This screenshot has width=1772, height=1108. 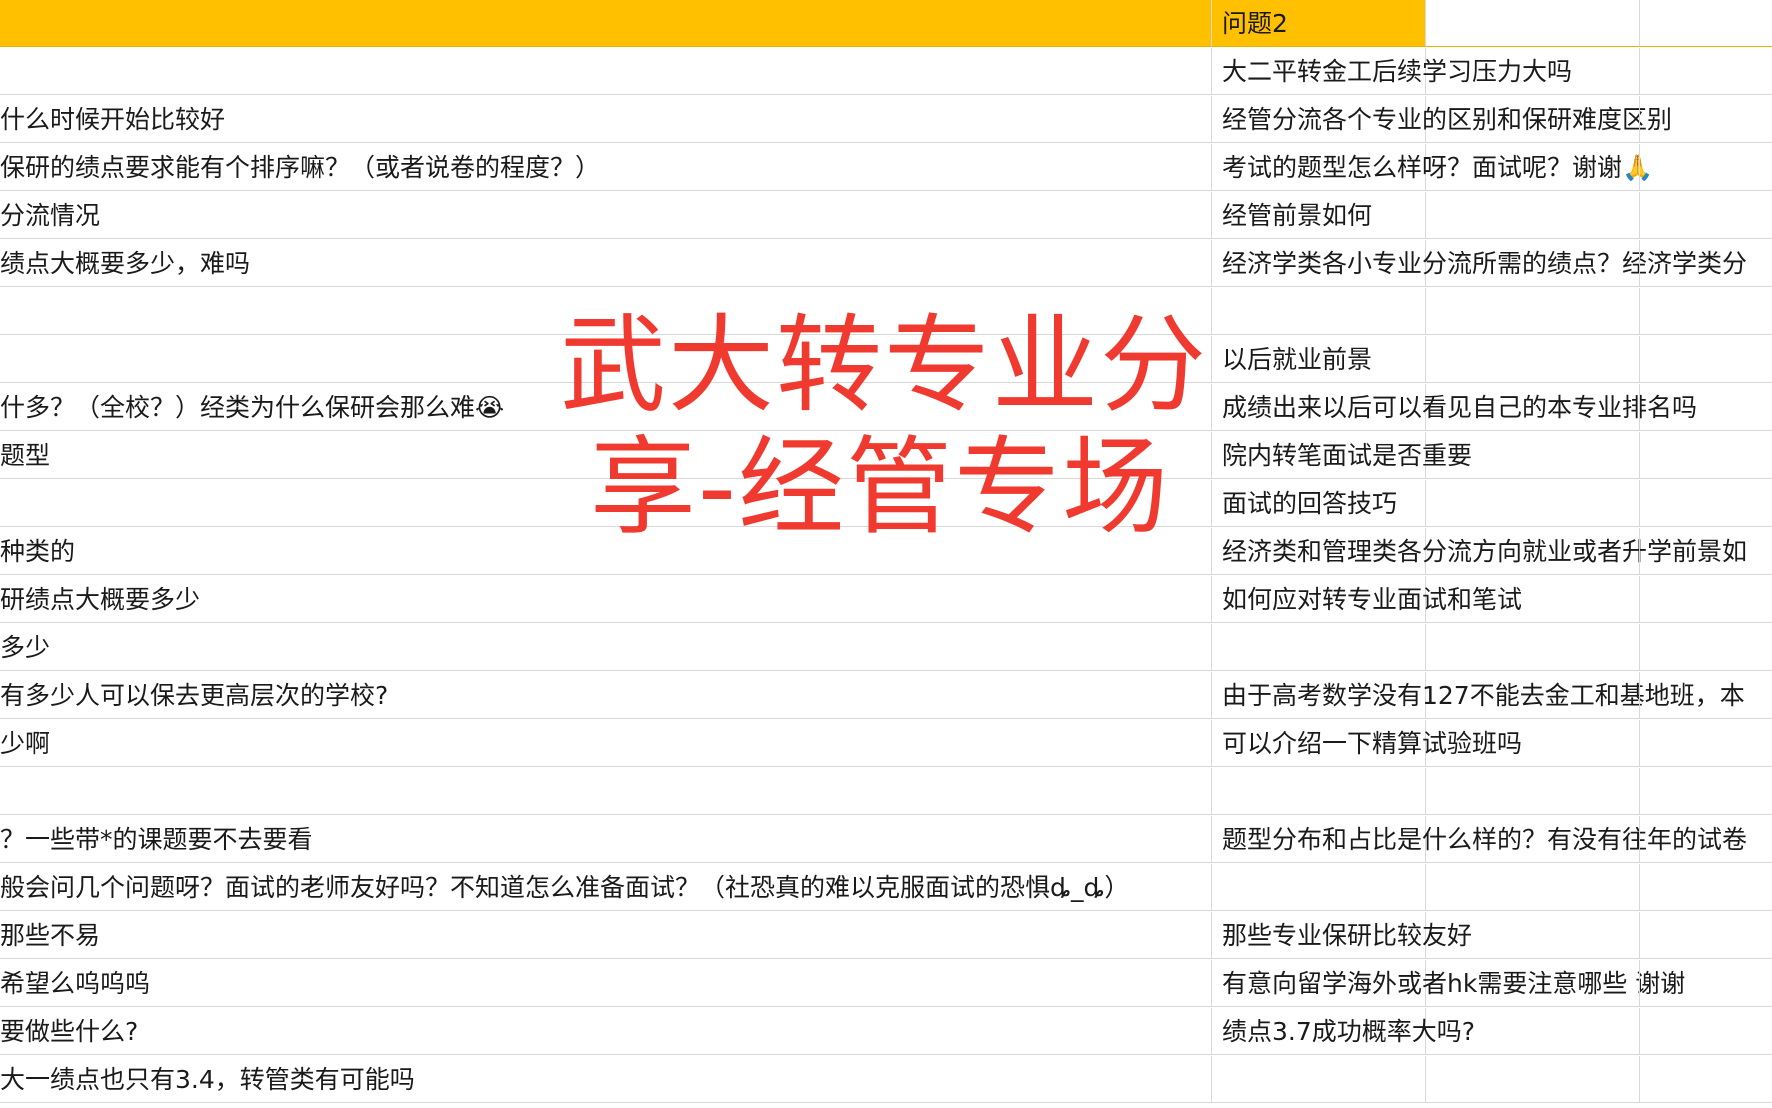 What do you see at coordinates (606, 983) in the screenshot?
I see `cell-col-a: 希望么呜呜呜` at bounding box center [606, 983].